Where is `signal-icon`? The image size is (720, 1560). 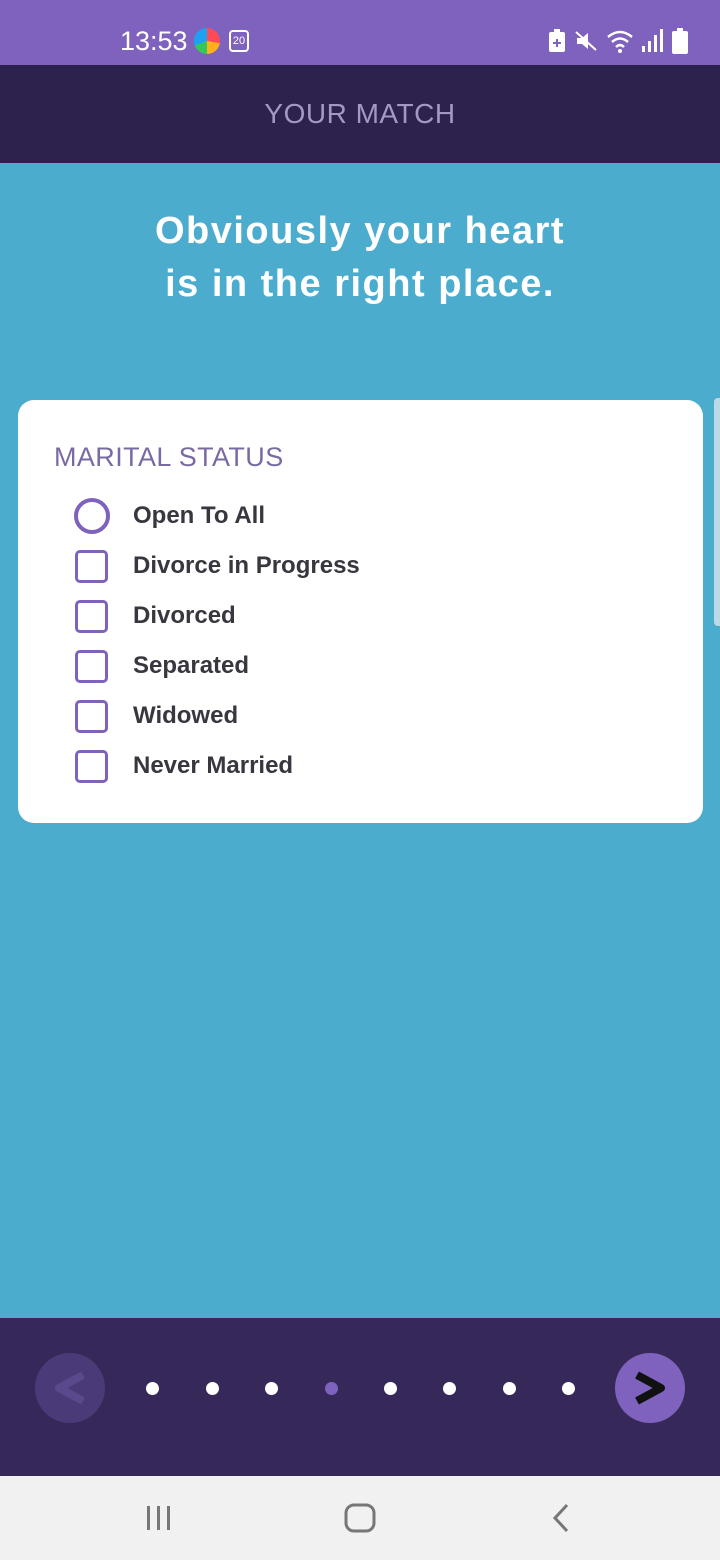 signal-icon is located at coordinates (652, 40).